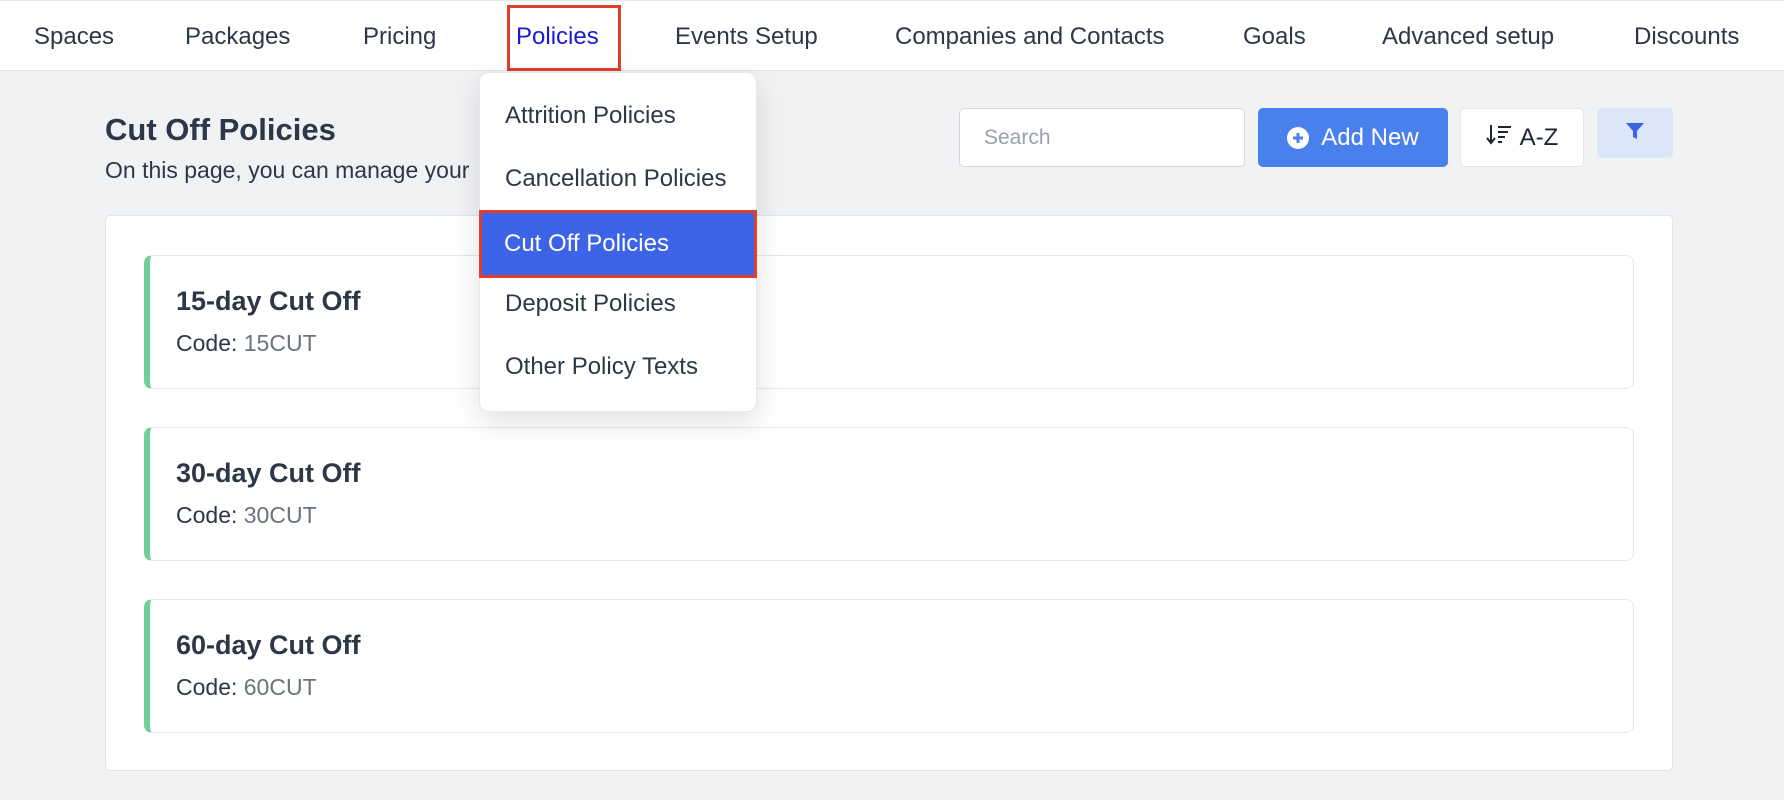 The width and height of the screenshot is (1784, 800). I want to click on nav-item-policies: Policies, so click(557, 37).